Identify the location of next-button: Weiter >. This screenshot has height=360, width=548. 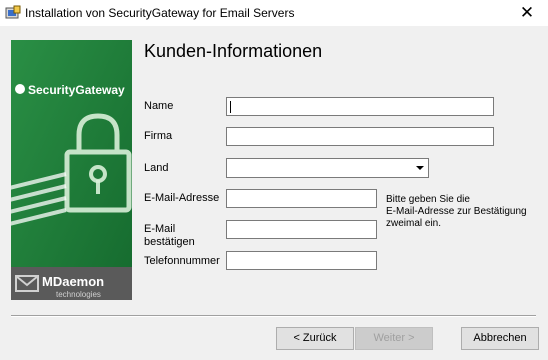
(394, 338).